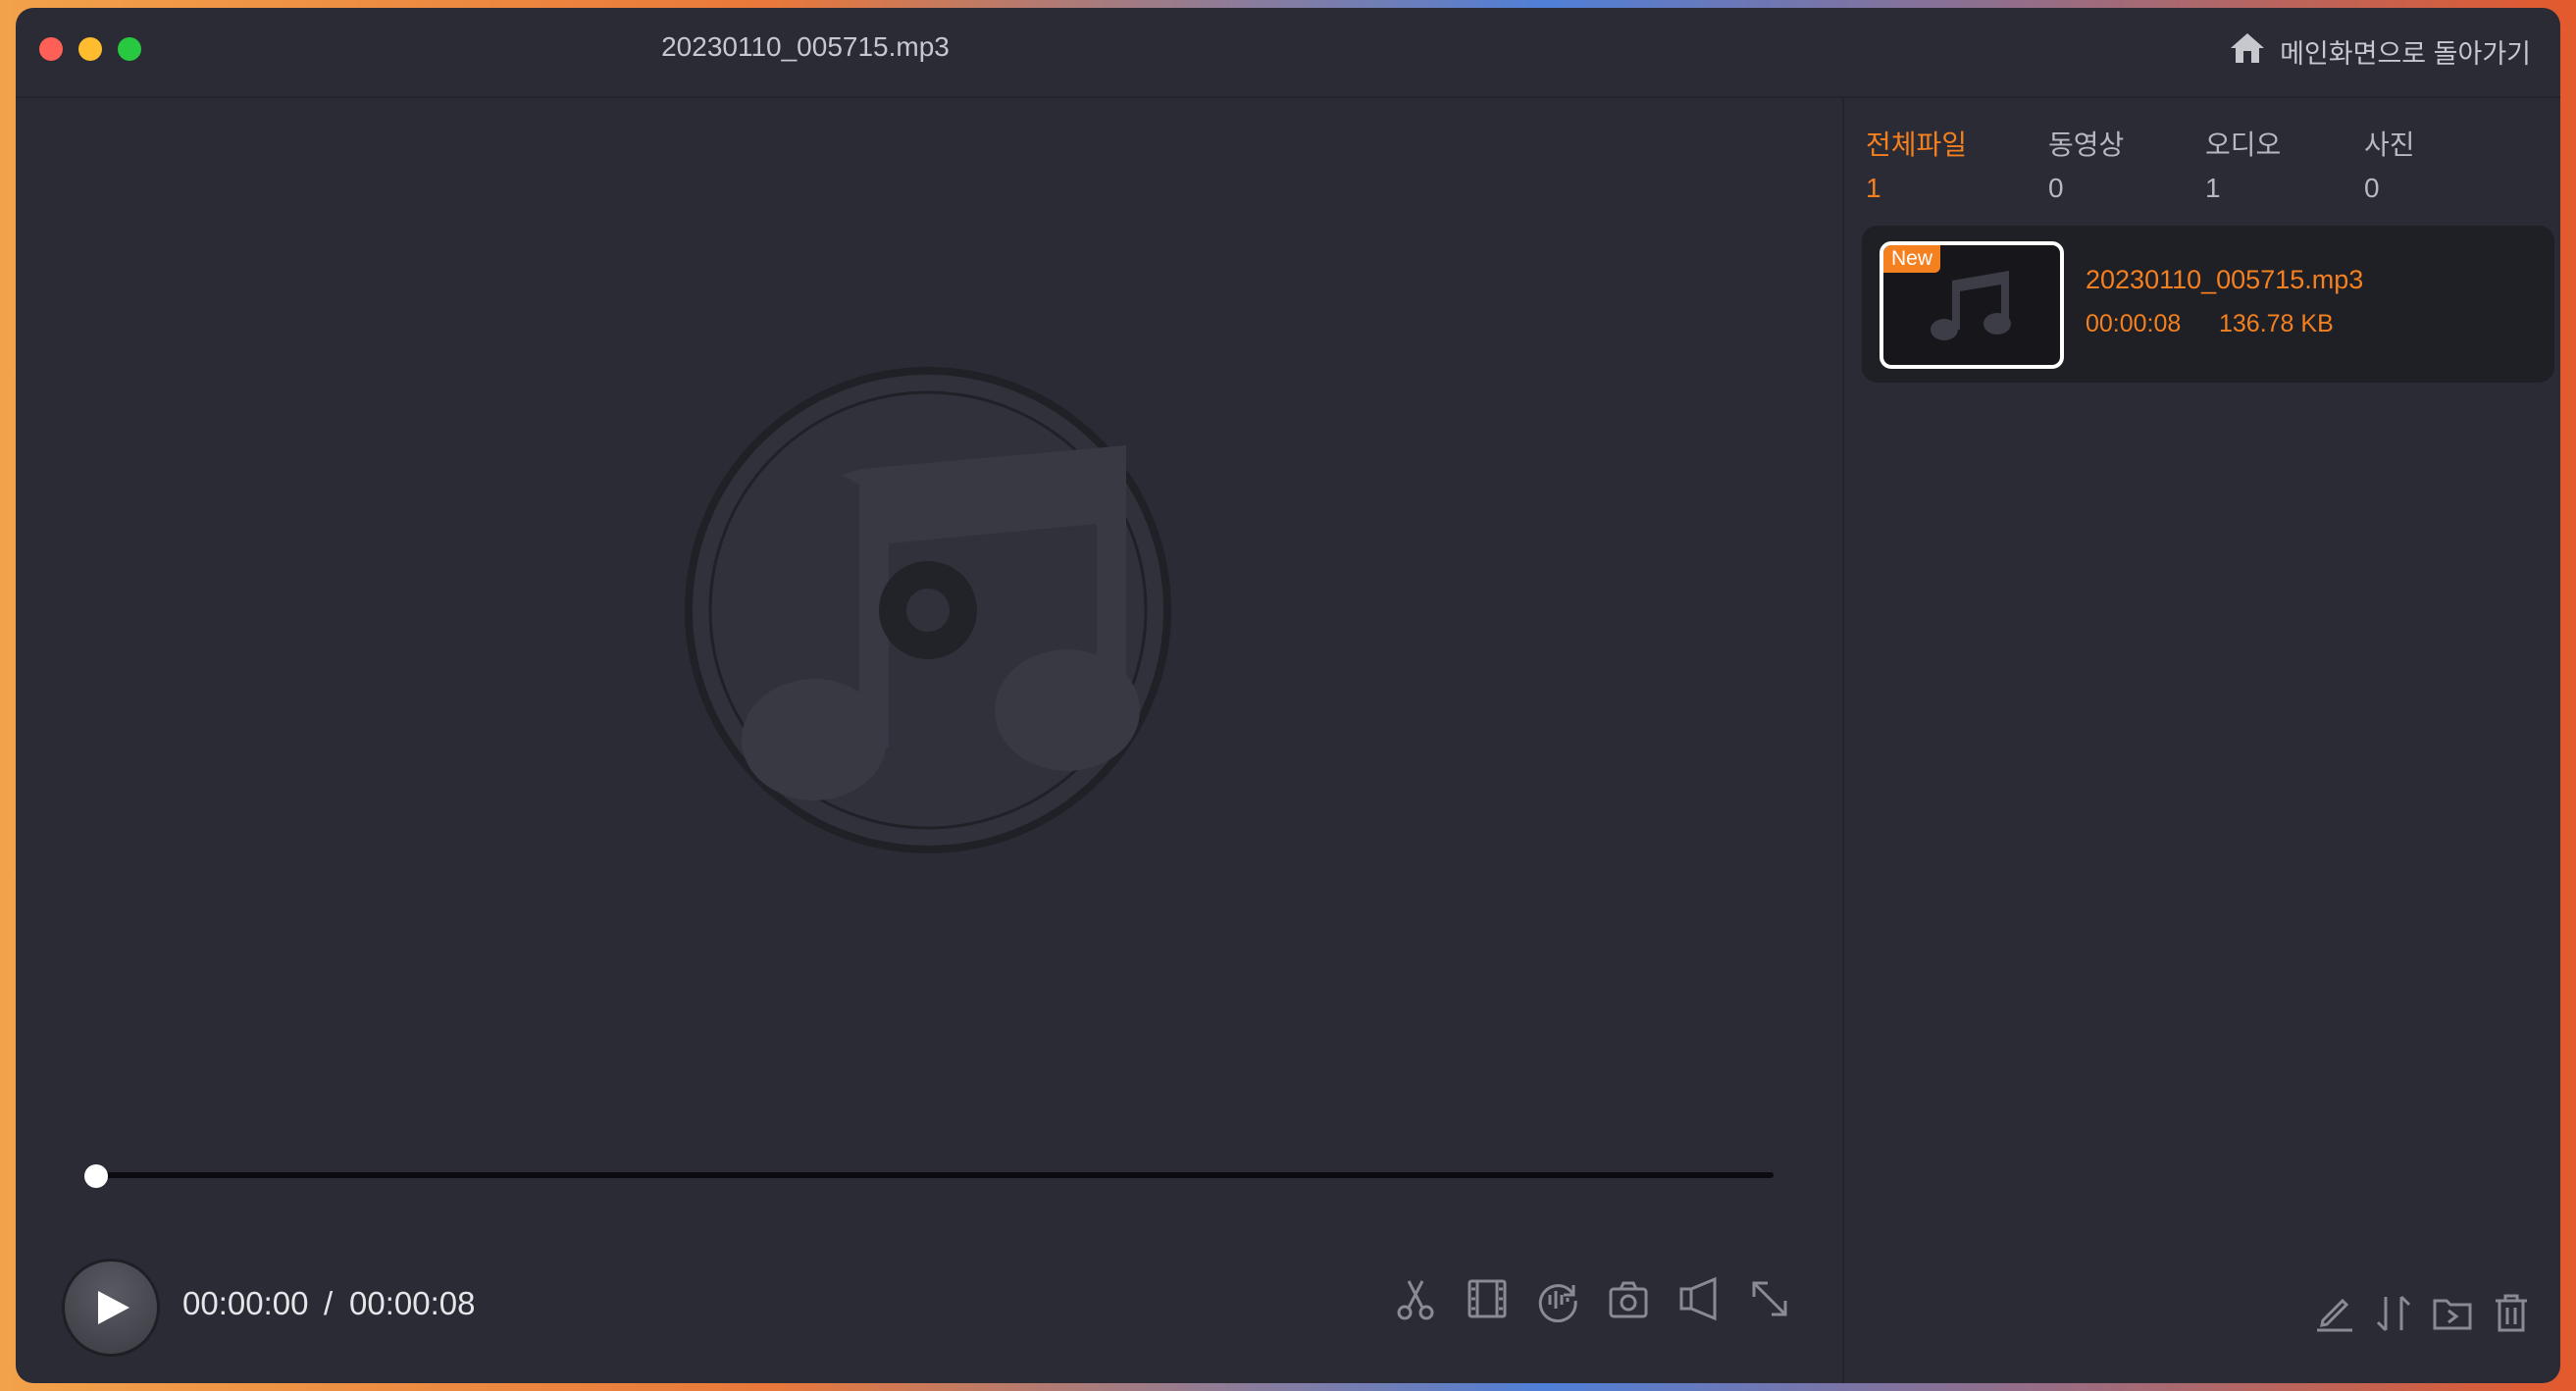  I want to click on tab-label: 사진, so click(2389, 144).